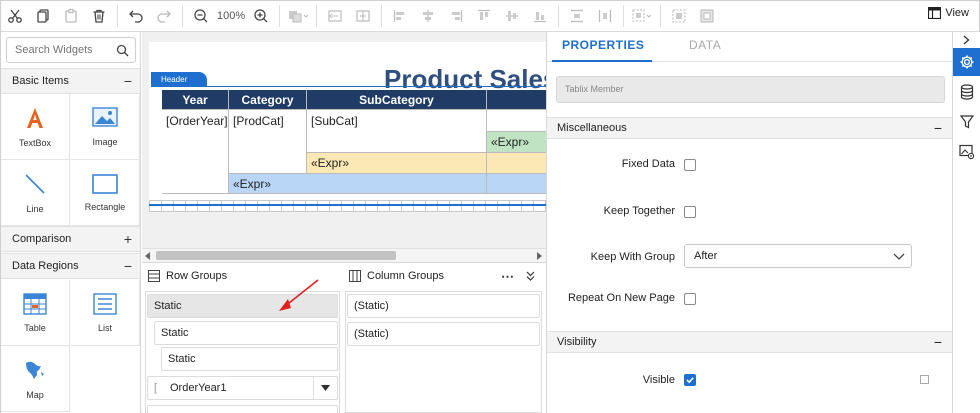 This screenshot has width=980, height=413. I want to click on fill-color-icon, so click(298, 16).